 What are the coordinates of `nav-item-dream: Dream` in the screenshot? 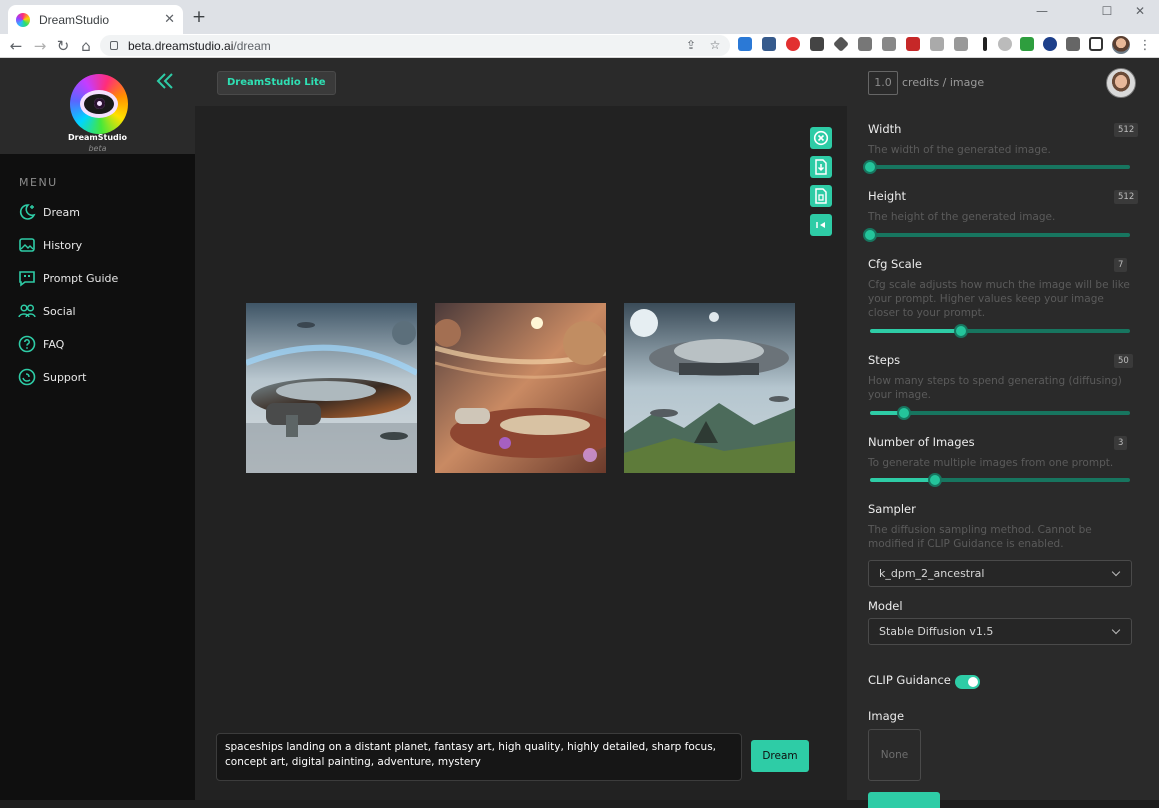 It's located at (49, 212).